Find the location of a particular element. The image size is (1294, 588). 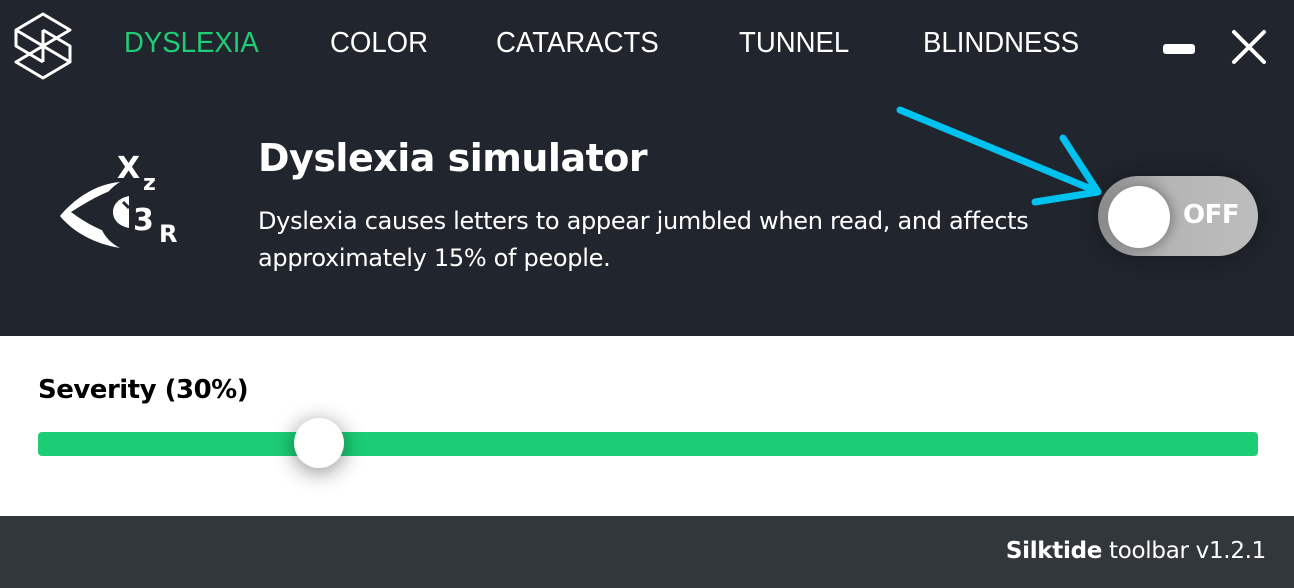

svg-text: R is located at coordinates (168, 234).